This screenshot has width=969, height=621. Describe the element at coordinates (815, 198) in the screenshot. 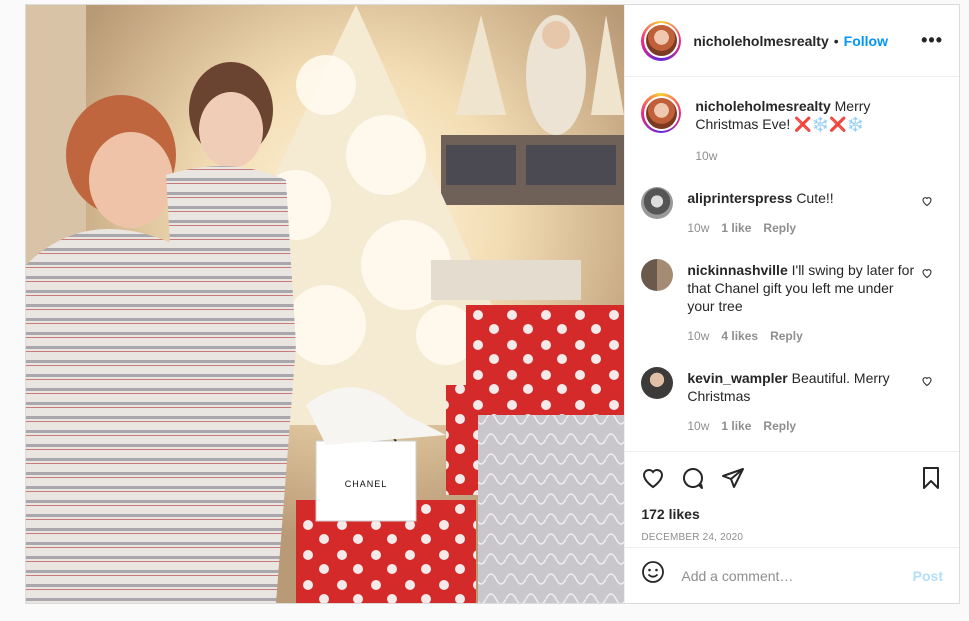

I see `comment-text: Cute!!` at that location.